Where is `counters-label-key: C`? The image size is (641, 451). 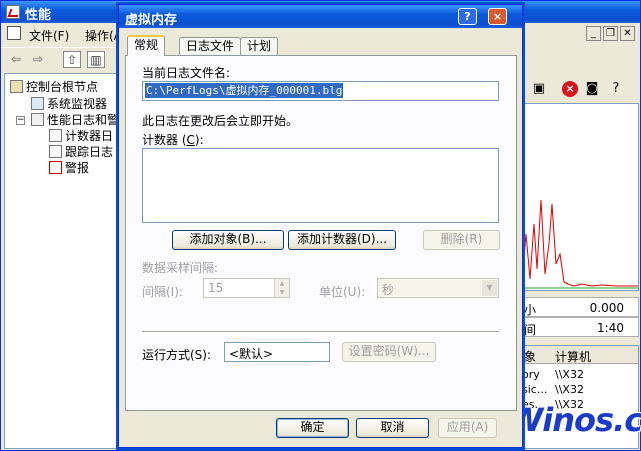 counters-label-key: C is located at coordinates (190, 140).